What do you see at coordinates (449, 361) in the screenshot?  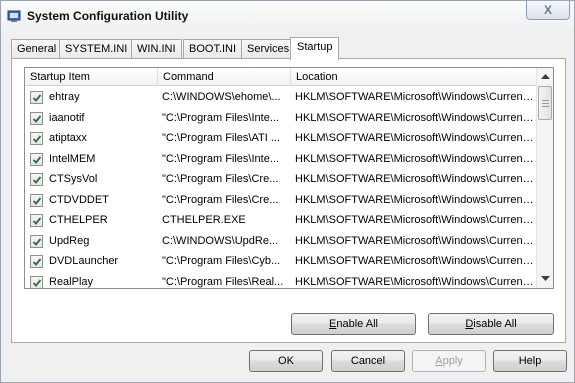 I see `apply-button: Apply` at bounding box center [449, 361].